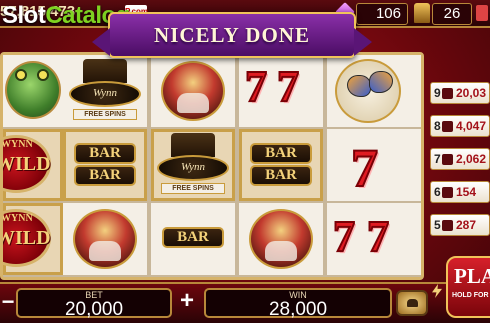  I want to click on autospin-icon, so click(412, 303).